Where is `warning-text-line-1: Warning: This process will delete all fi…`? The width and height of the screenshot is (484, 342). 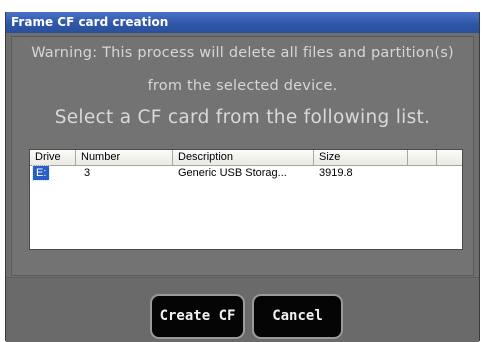 warning-text-line-1: Warning: This process will delete all fi… is located at coordinates (242, 53).